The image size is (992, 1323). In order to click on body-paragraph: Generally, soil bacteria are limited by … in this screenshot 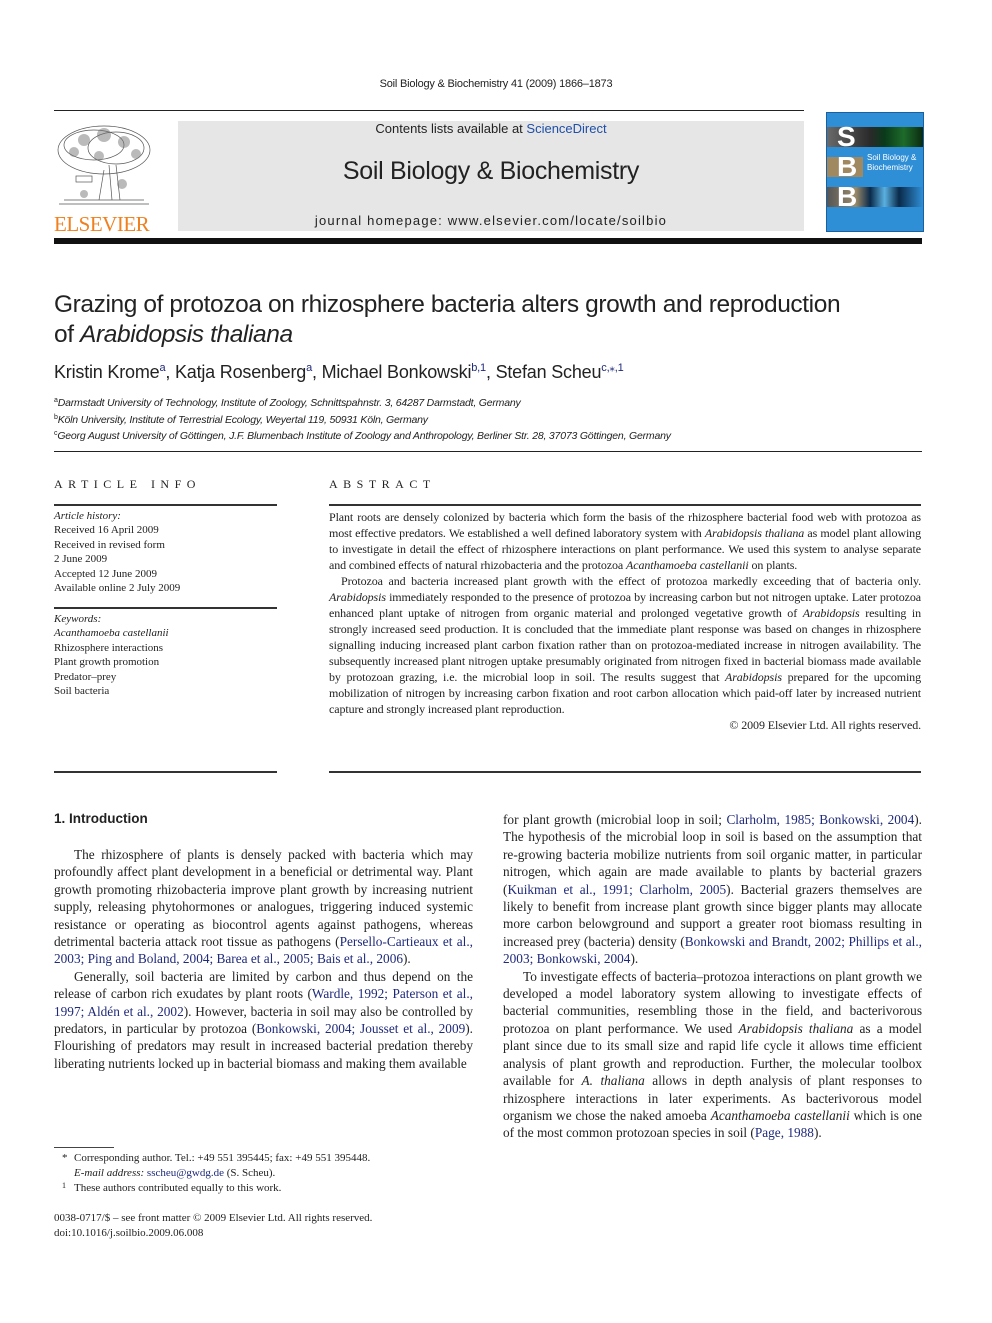, I will do `click(264, 1019)`.